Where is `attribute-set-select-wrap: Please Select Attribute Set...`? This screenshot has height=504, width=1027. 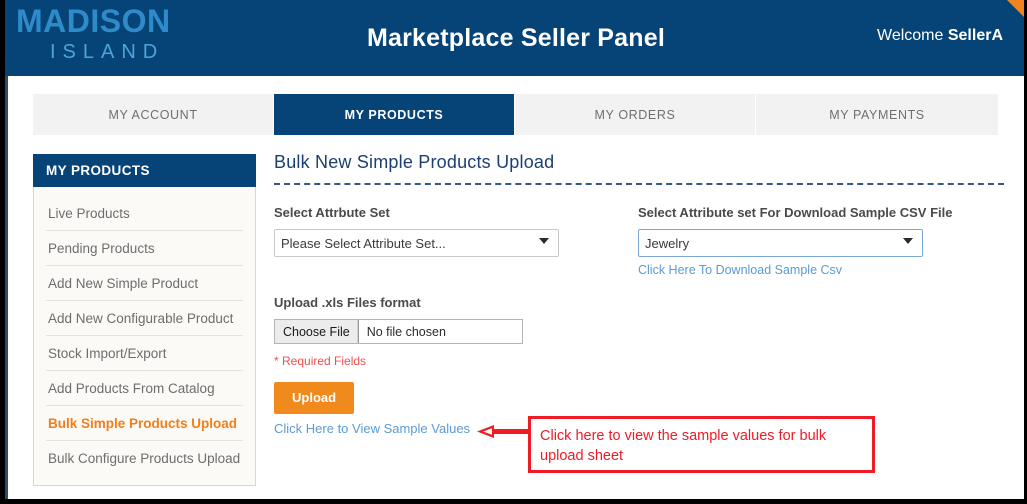 attribute-set-select-wrap: Please Select Attribute Set... is located at coordinates (416, 243).